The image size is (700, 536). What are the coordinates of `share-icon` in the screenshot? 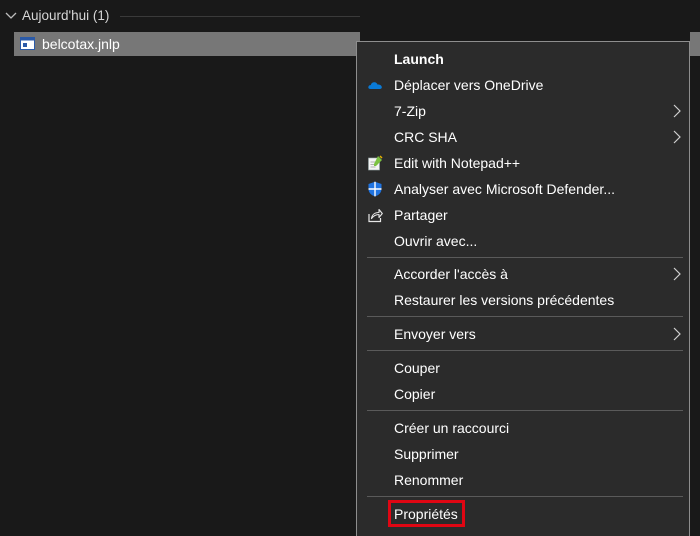 It's located at (375, 215).